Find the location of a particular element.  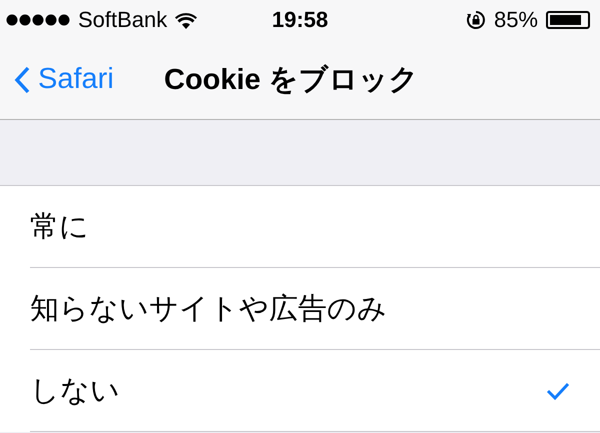

option-label: しない is located at coordinates (75, 391).